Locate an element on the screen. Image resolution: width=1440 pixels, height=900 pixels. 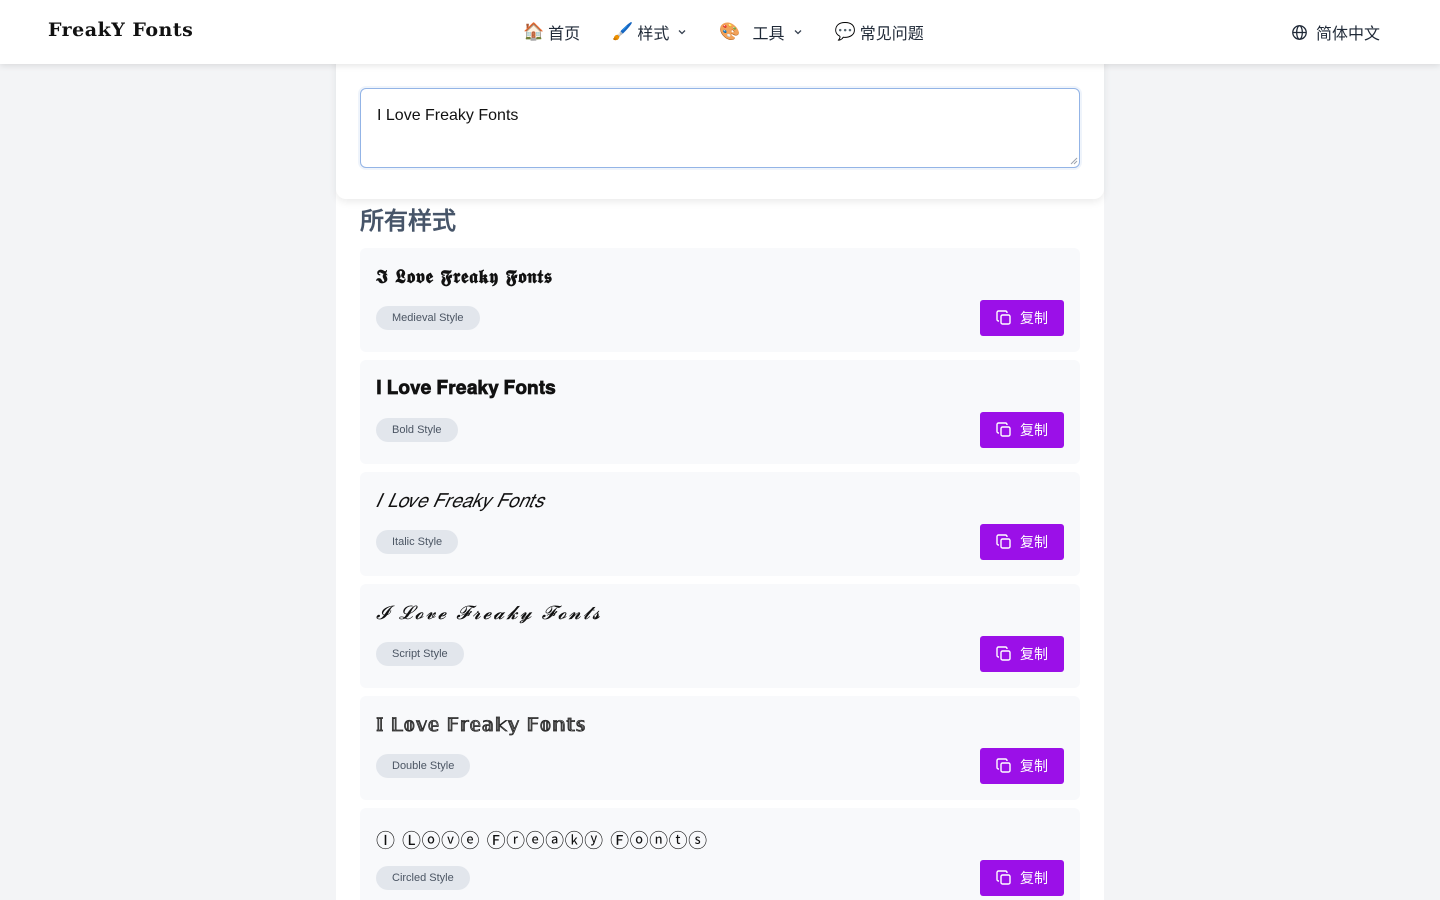
style-badge: Bold Style is located at coordinates (417, 430).